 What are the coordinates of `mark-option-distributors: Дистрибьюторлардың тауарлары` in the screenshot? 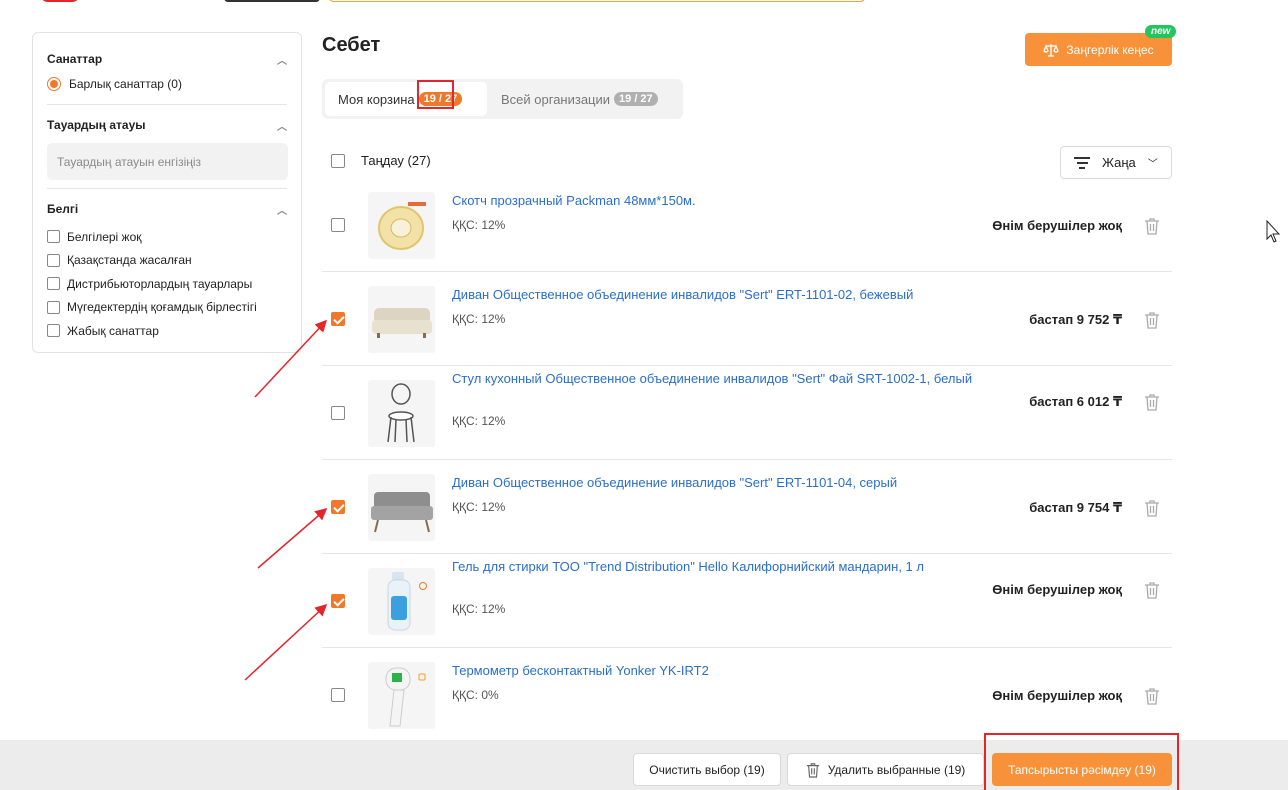 It's located at (167, 284).